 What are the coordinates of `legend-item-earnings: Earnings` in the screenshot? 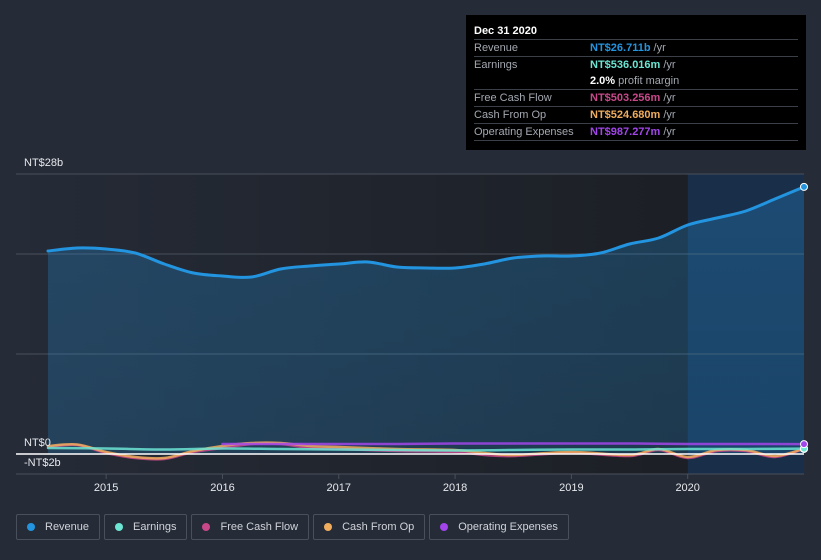 It's located at (146, 527).